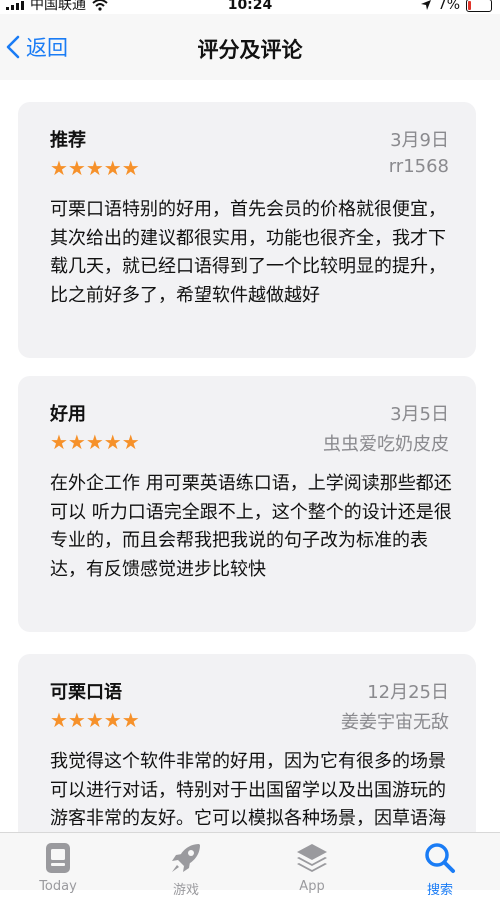 The height and width of the screenshot is (898, 500). Describe the element at coordinates (312, 886) in the screenshot. I see `tab-label: App` at that location.